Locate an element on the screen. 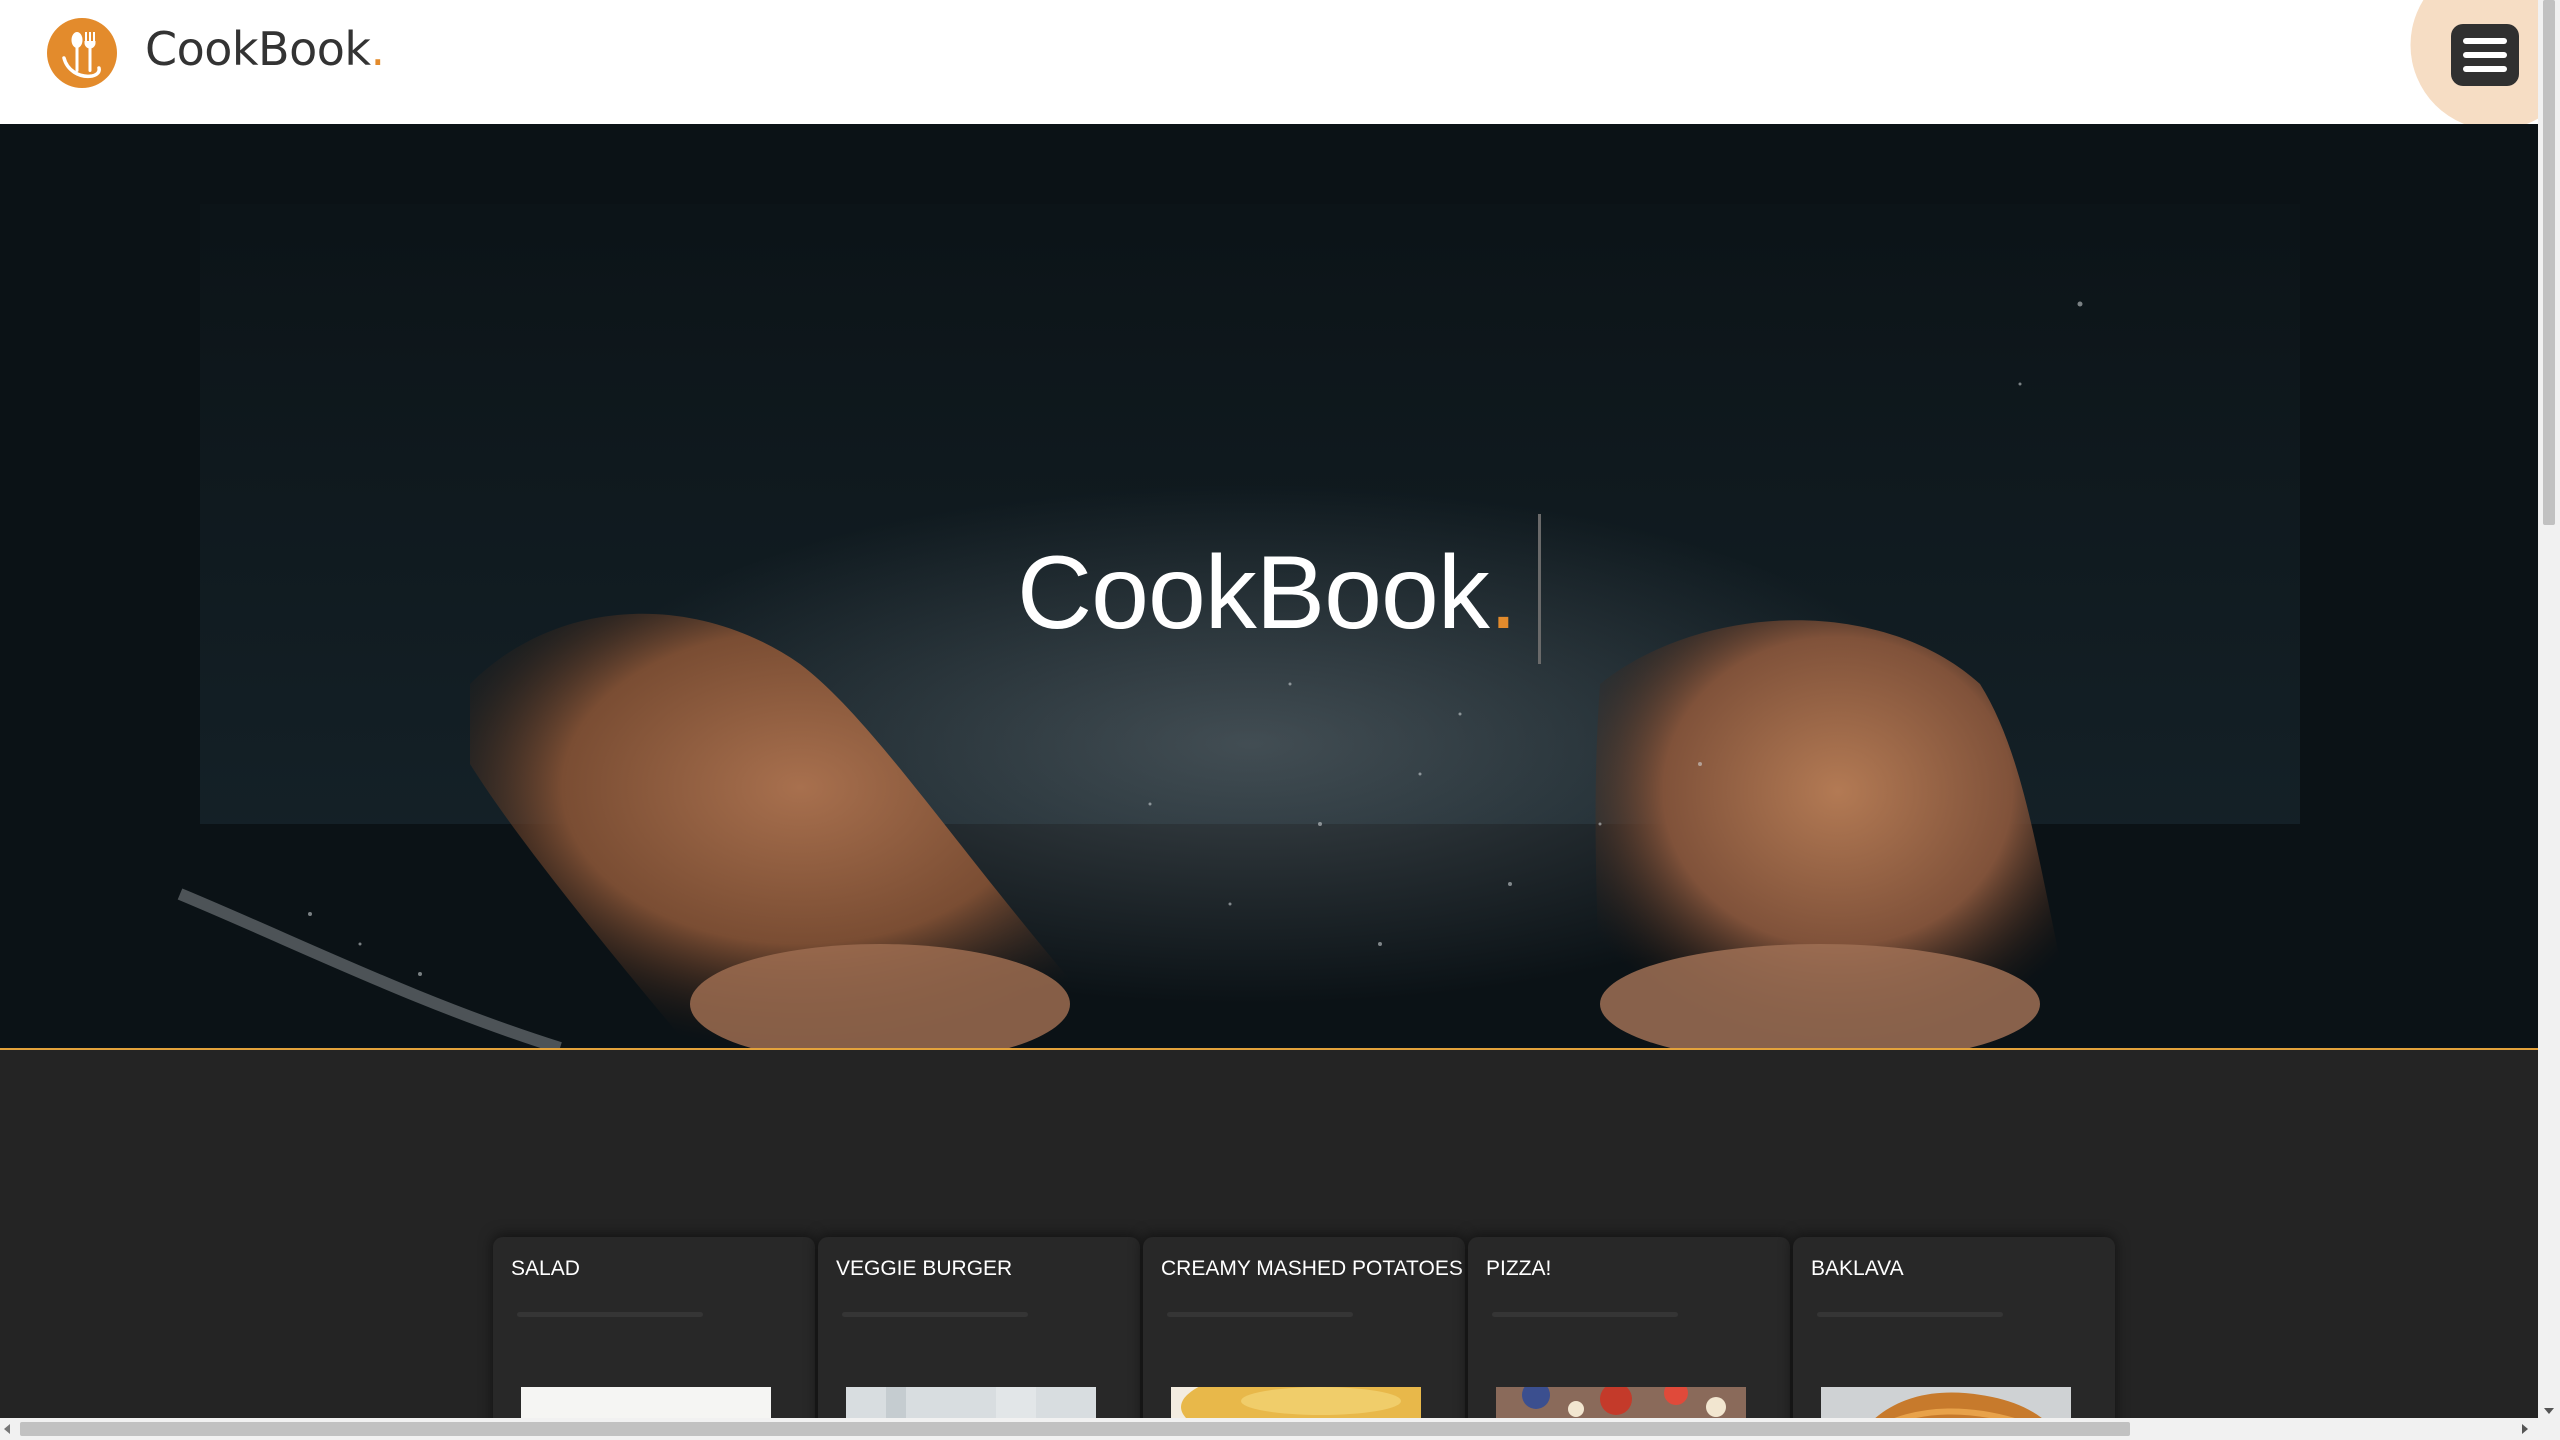  scroll-down-arrow-icon is located at coordinates (2549, 1411).